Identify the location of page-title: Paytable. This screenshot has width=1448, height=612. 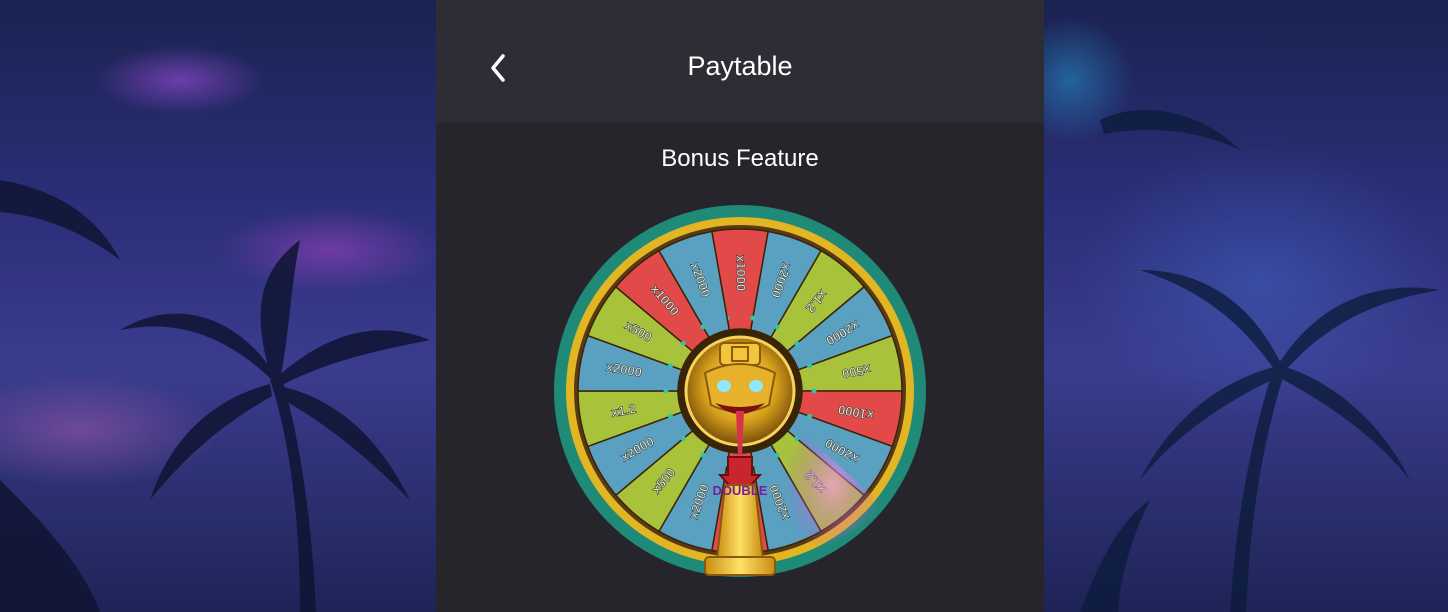
(740, 66).